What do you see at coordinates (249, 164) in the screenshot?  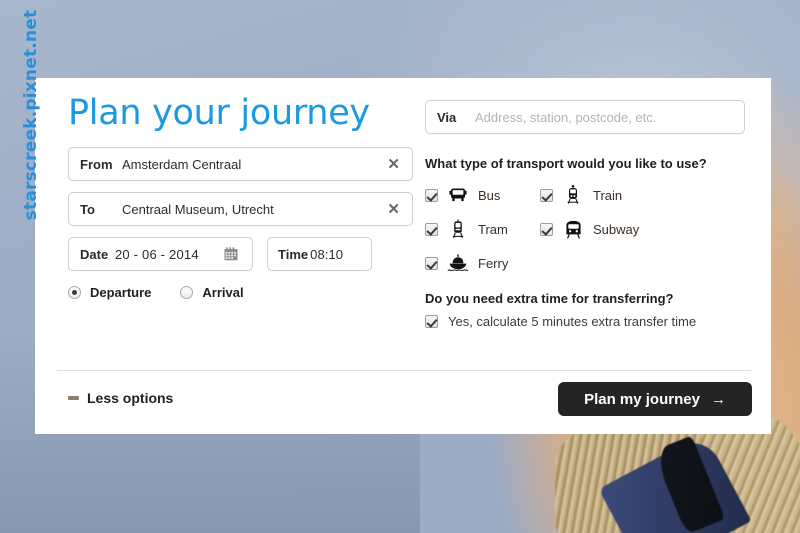 I see `from-input: Amsterdam Centraal` at bounding box center [249, 164].